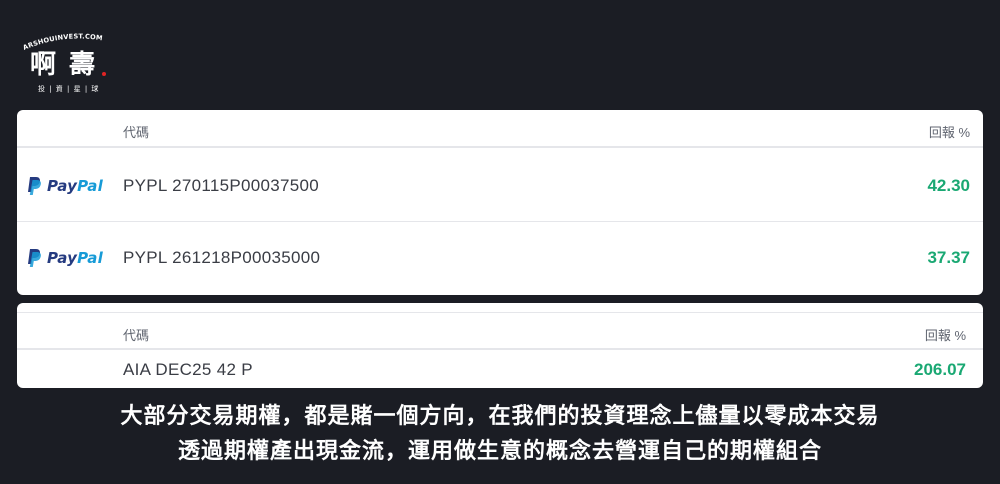 The image size is (1000, 484). I want to click on table-row: PayPal PYPL 270115P00037500 42.30, so click(500, 186).